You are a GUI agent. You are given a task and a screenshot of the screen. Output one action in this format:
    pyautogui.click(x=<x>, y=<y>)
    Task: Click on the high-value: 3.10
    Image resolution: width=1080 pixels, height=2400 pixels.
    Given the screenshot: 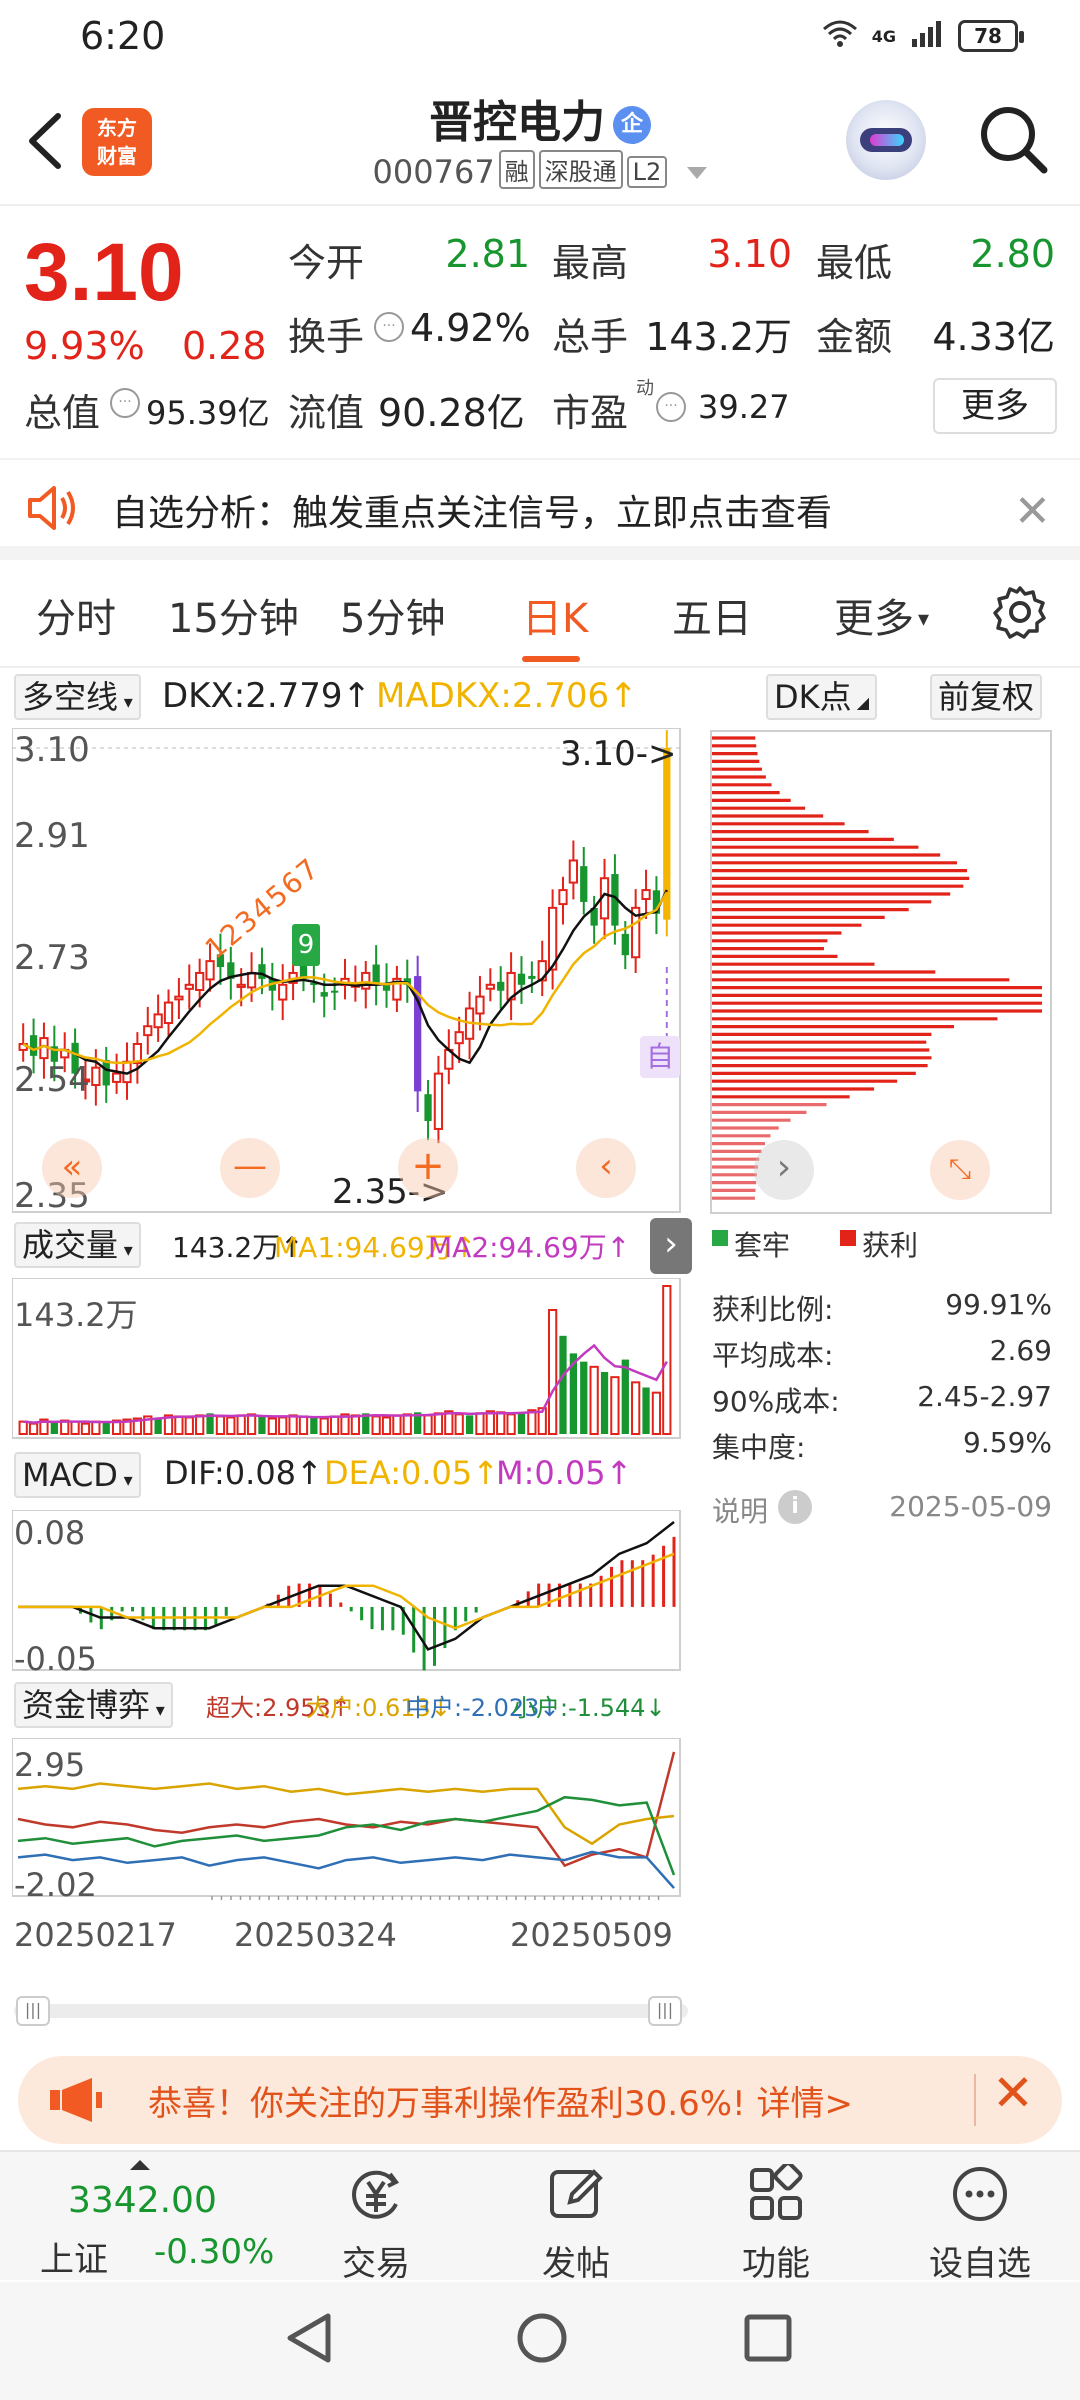 What is the action you would take?
    pyautogui.click(x=749, y=254)
    